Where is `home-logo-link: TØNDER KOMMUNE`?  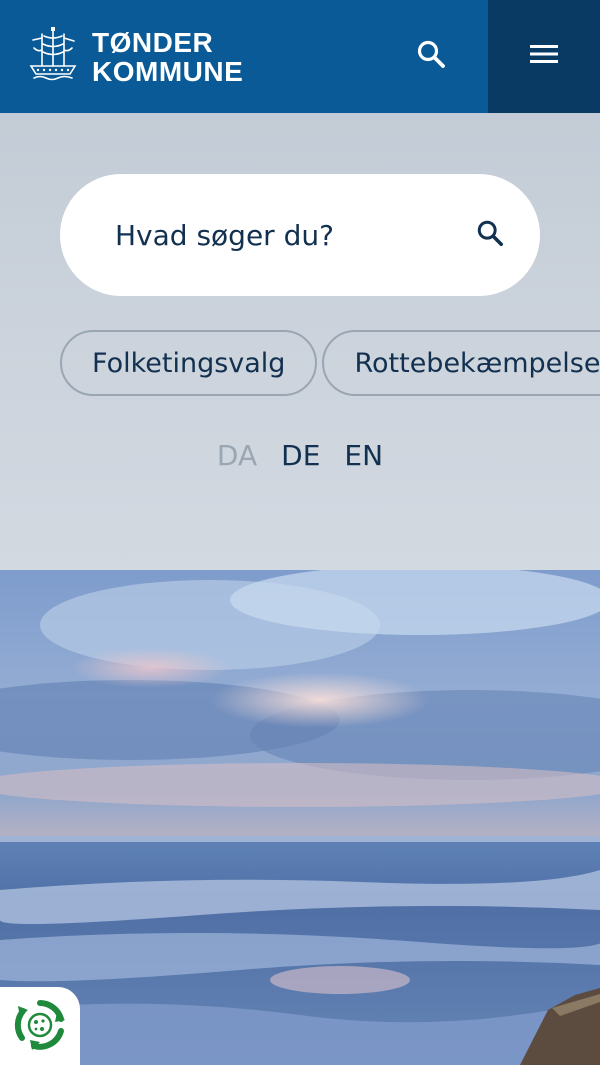 home-logo-link: TØNDER KOMMUNE is located at coordinates (135, 56).